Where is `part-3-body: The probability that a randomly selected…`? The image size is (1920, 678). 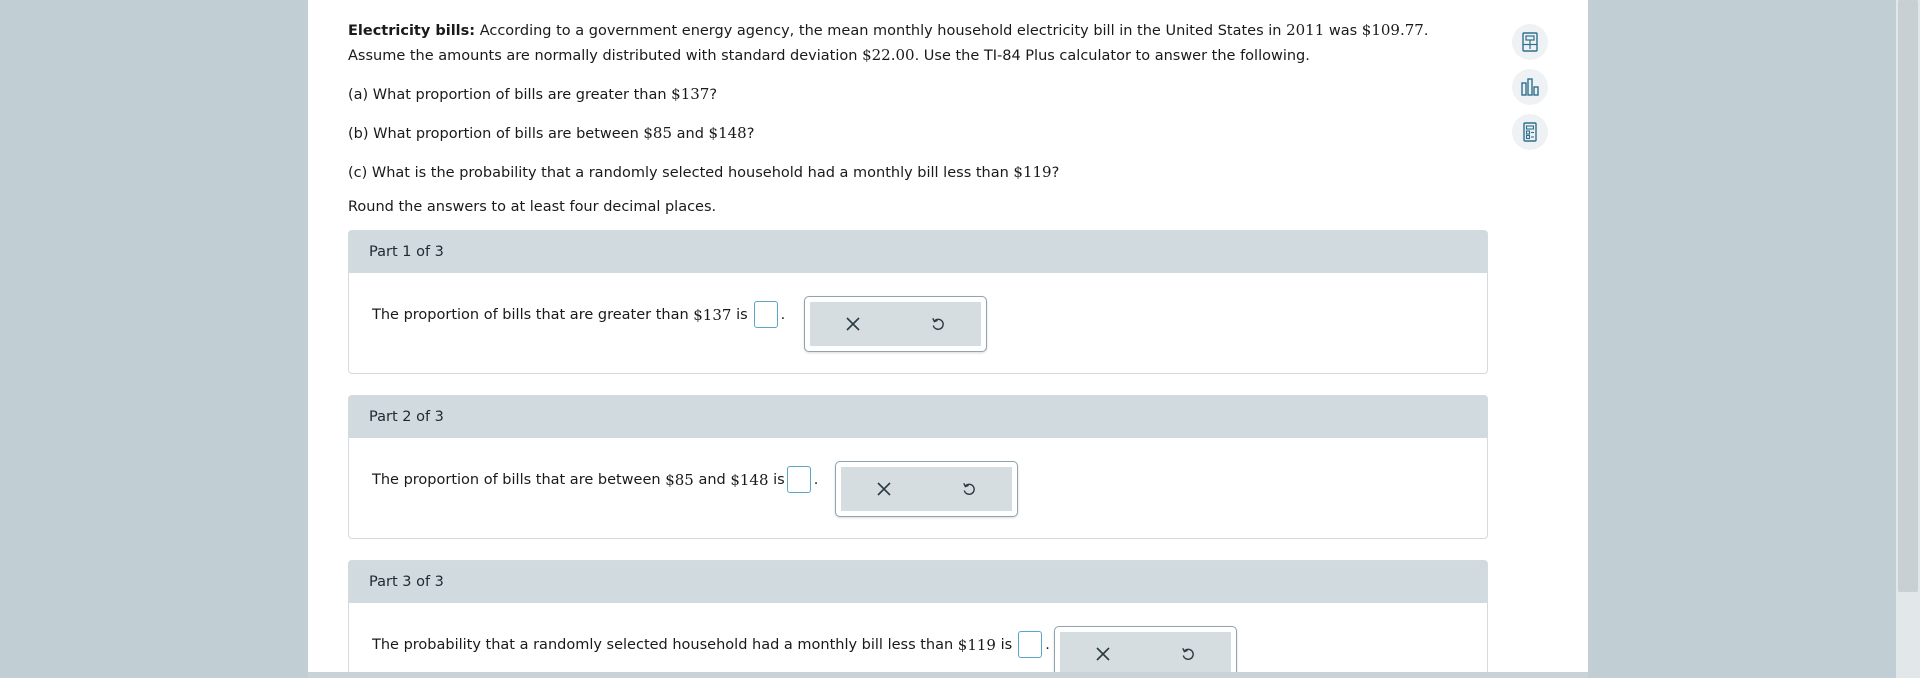
part-3-body: The probability that a randomly selected… is located at coordinates (918, 640).